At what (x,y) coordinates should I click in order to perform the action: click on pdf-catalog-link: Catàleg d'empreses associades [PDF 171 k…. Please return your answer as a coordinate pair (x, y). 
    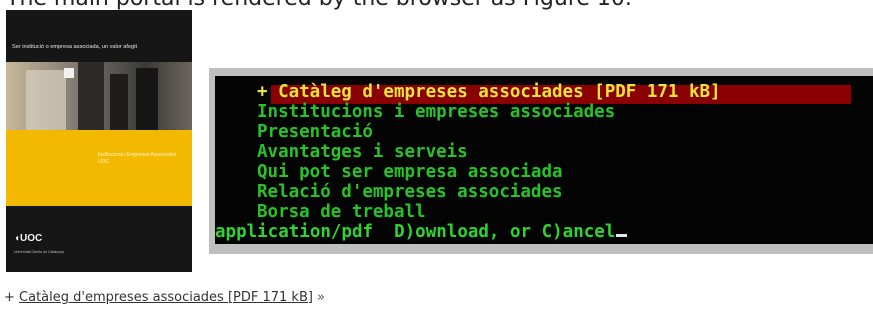
    Looking at the image, I should click on (166, 297).